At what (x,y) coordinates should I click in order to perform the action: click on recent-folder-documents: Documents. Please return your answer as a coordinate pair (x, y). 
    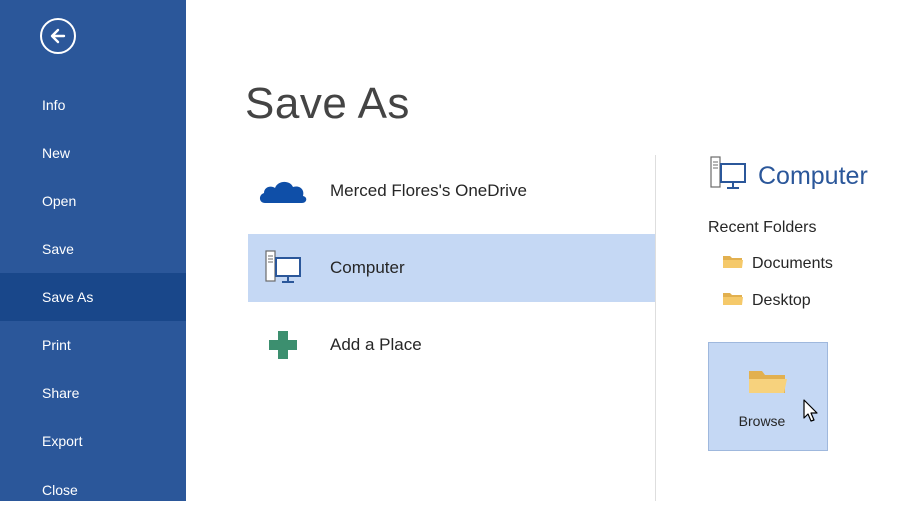
    Looking at the image, I should click on (777, 263).